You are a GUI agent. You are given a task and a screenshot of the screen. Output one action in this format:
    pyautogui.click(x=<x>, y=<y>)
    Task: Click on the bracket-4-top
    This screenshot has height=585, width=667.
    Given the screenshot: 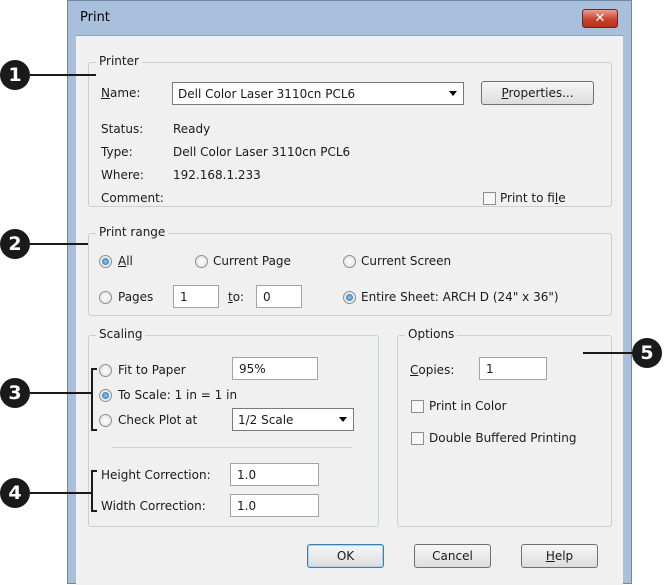 What is the action you would take?
    pyautogui.click(x=94, y=471)
    